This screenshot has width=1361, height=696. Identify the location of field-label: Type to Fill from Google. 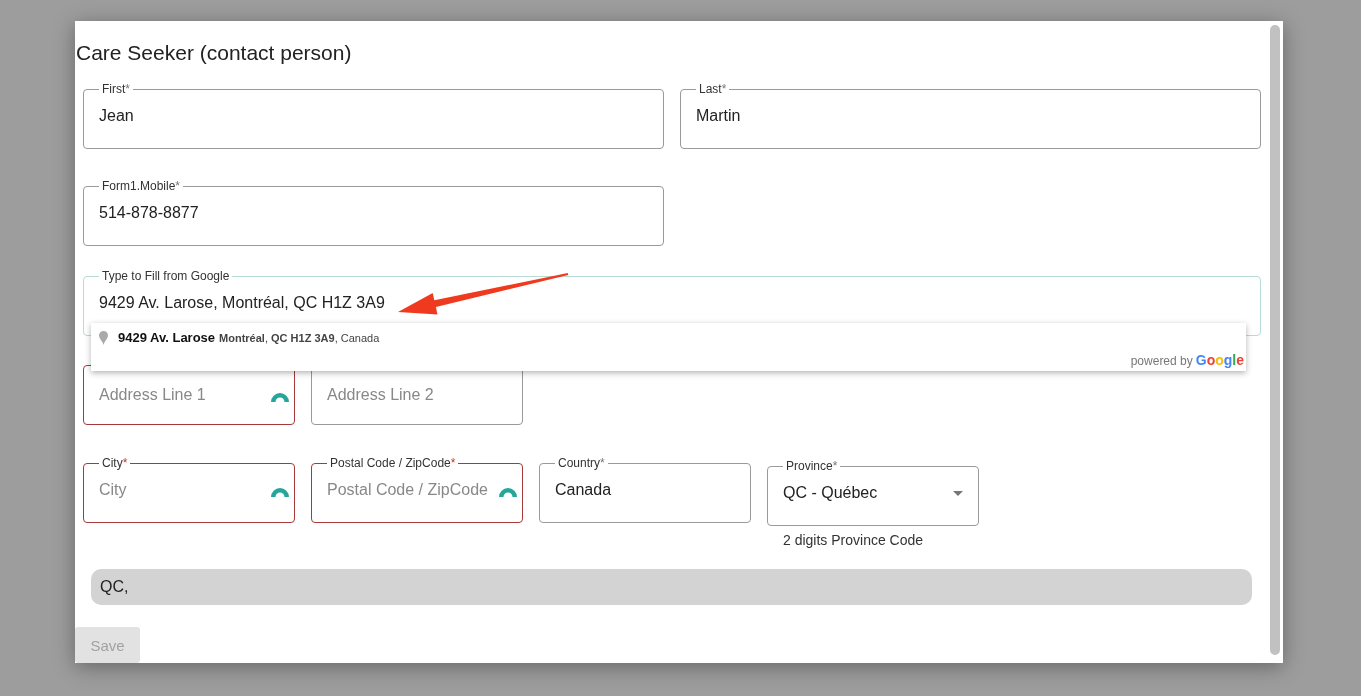
(166, 276).